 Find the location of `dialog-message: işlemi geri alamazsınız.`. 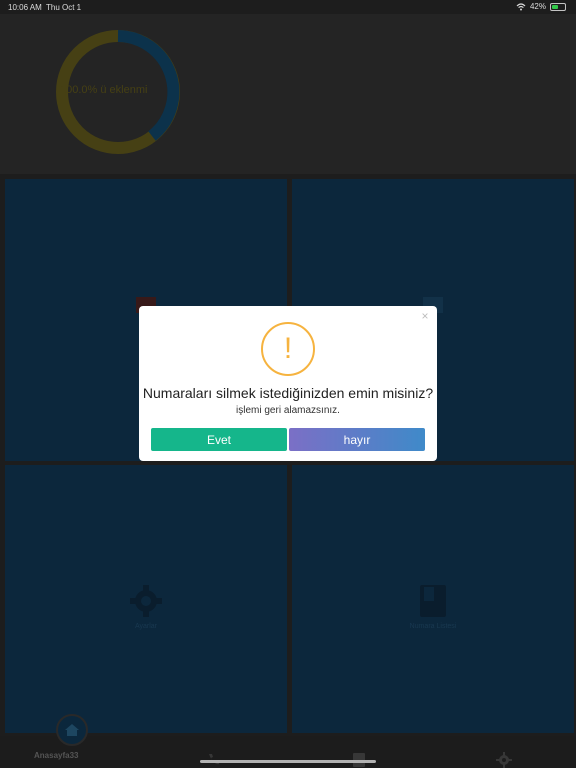

dialog-message: işlemi geri alamazsınız. is located at coordinates (288, 410).